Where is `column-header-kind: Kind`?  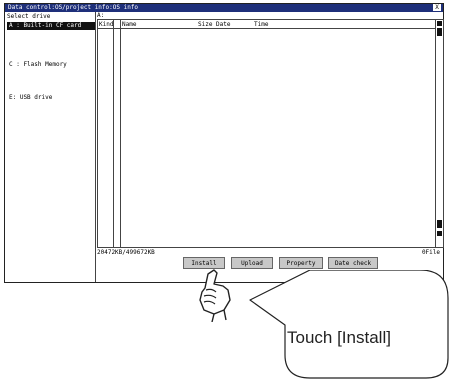 column-header-kind: Kind is located at coordinates (106, 24).